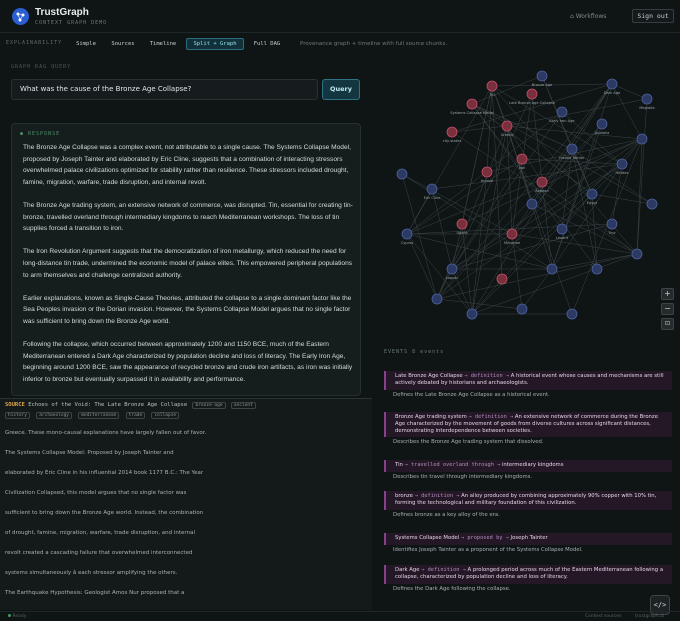 Image resolution: width=680 pixels, height=621 pixels. Describe the element at coordinates (487, 181) in the screenshot. I see `graph-node-label: bronze` at that location.